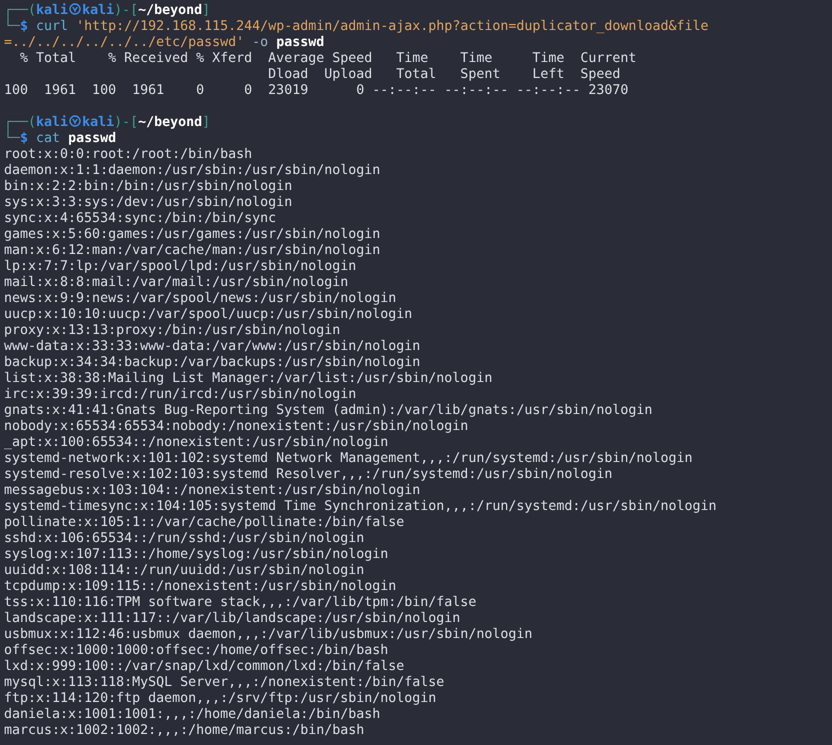 The width and height of the screenshot is (832, 745). I want to click on output-line: ftp:x:114:120:ftp daemon,,,:/srv/ftp:/usr/sbin/nologin, so click(220, 699).